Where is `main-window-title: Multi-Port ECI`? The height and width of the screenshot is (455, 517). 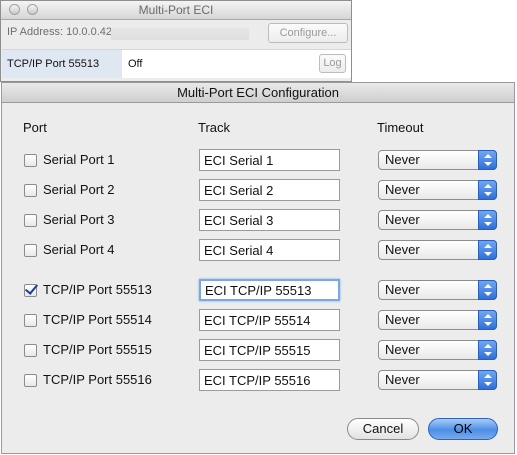
main-window-title: Multi-Port ECI is located at coordinates (176, 10).